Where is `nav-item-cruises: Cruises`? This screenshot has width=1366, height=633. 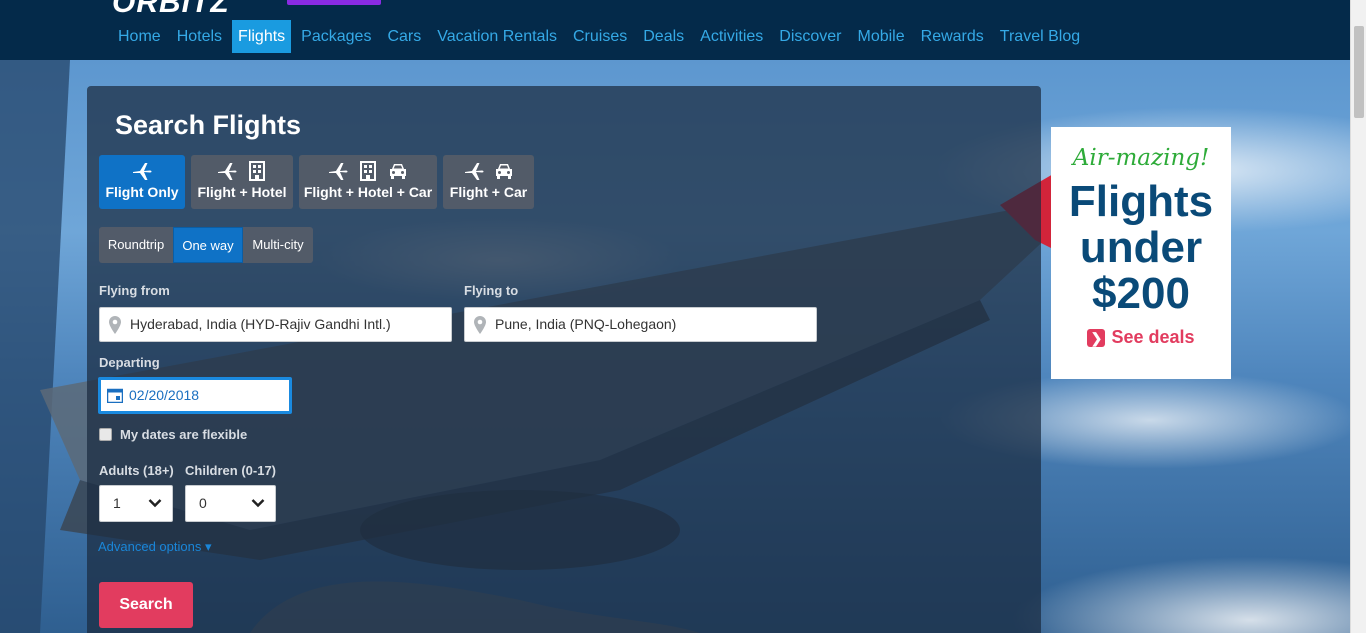
nav-item-cruises: Cruises is located at coordinates (600, 36).